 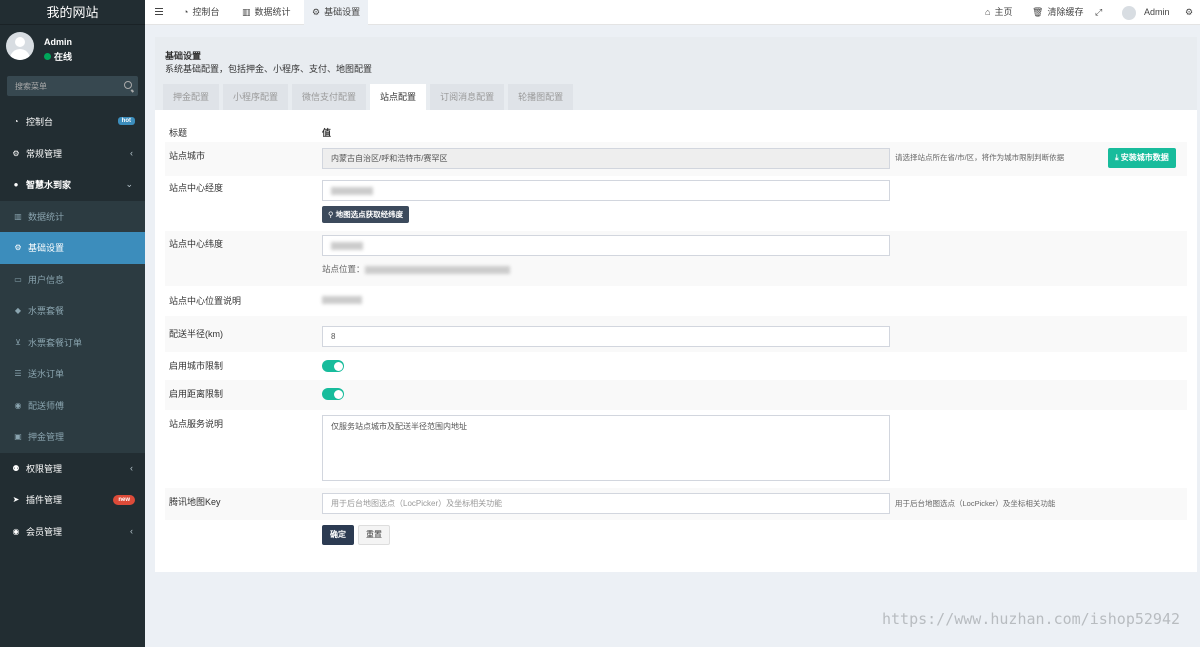 I want to click on tab-site-config: 站点配置, so click(x=398, y=97).